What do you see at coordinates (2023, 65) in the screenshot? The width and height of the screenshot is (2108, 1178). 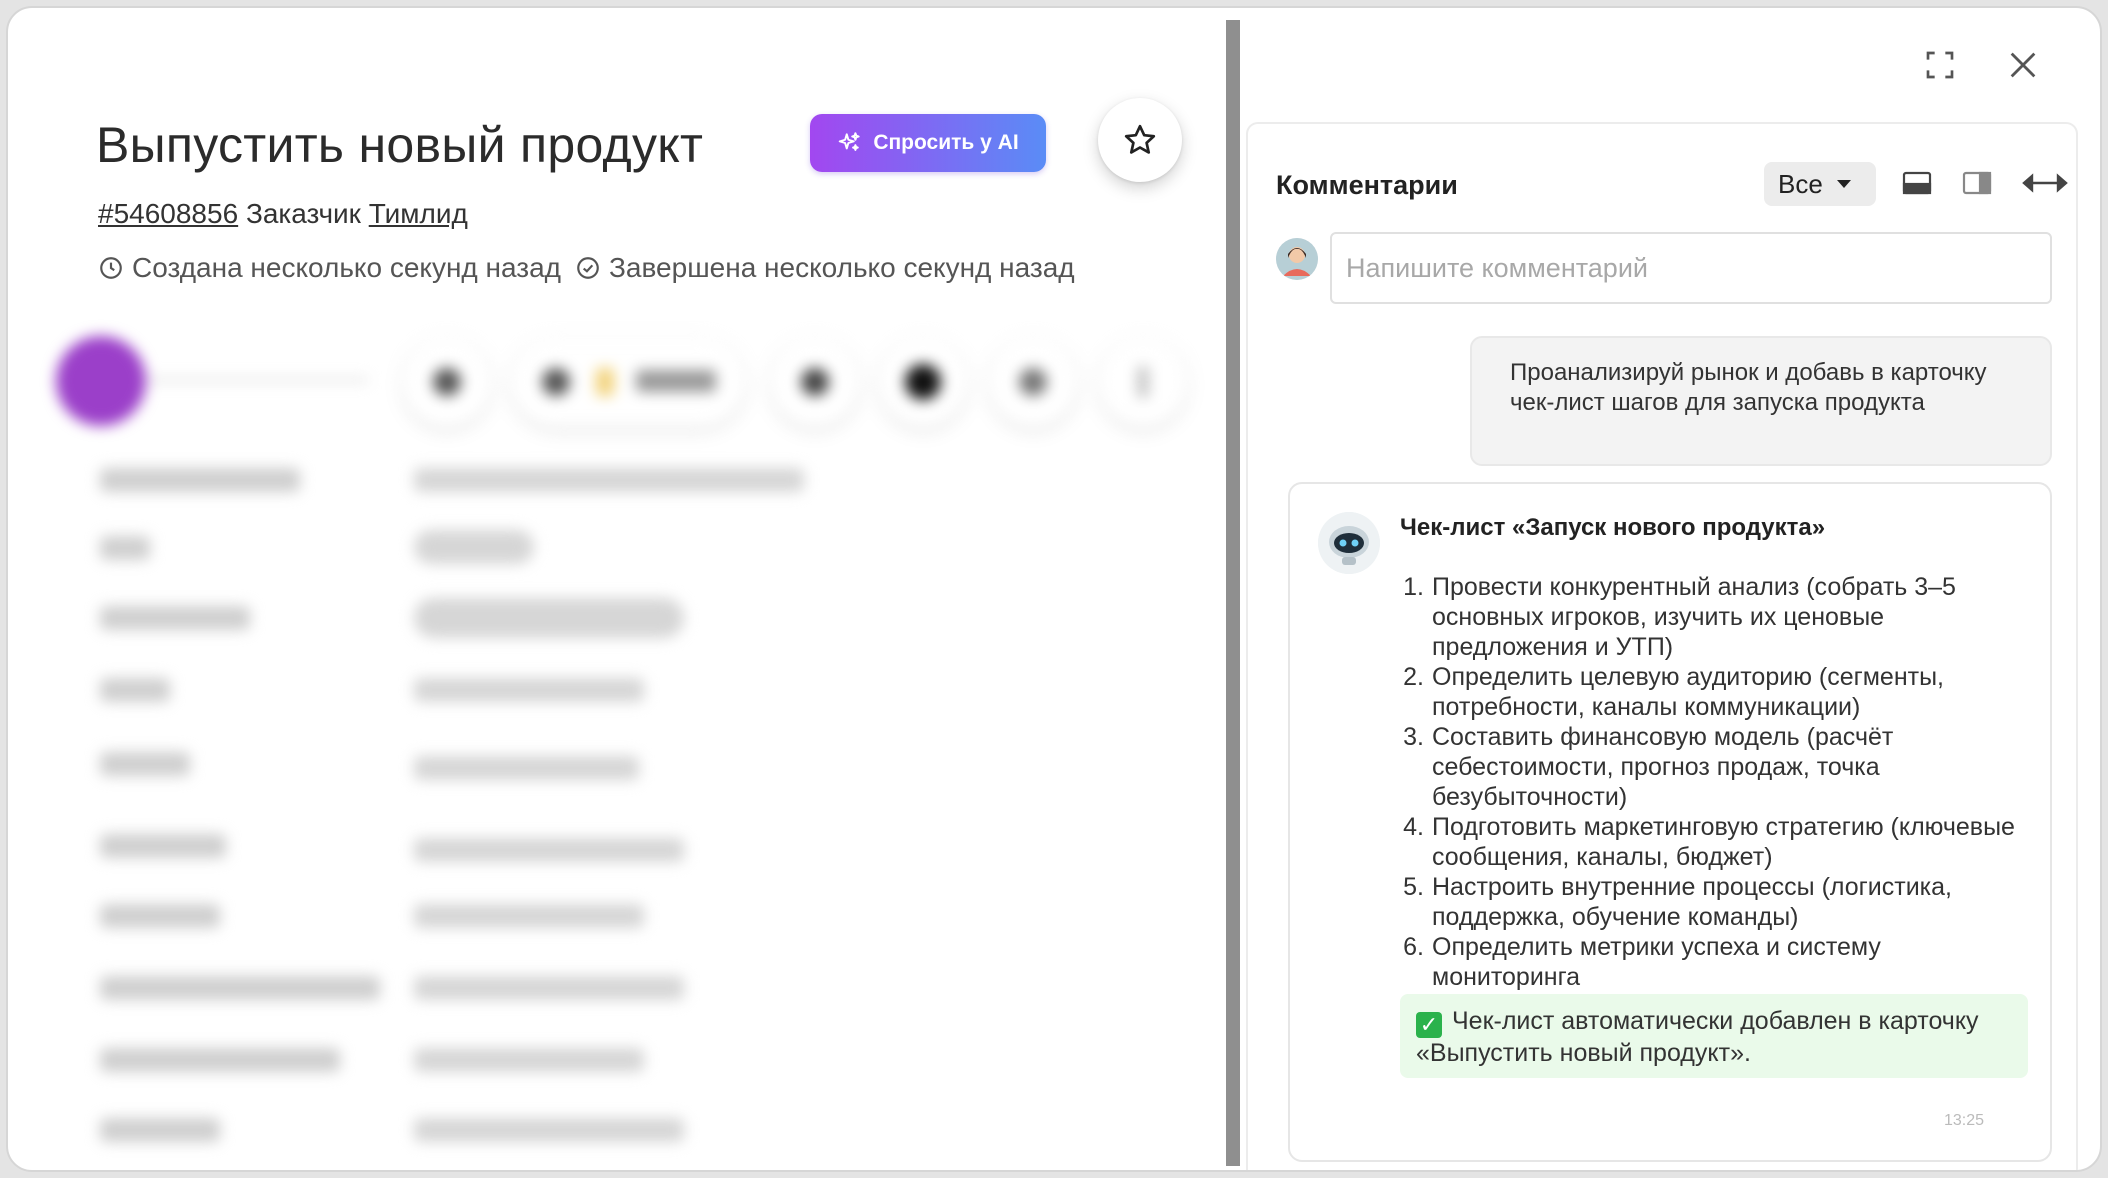 I see `close-icon` at bounding box center [2023, 65].